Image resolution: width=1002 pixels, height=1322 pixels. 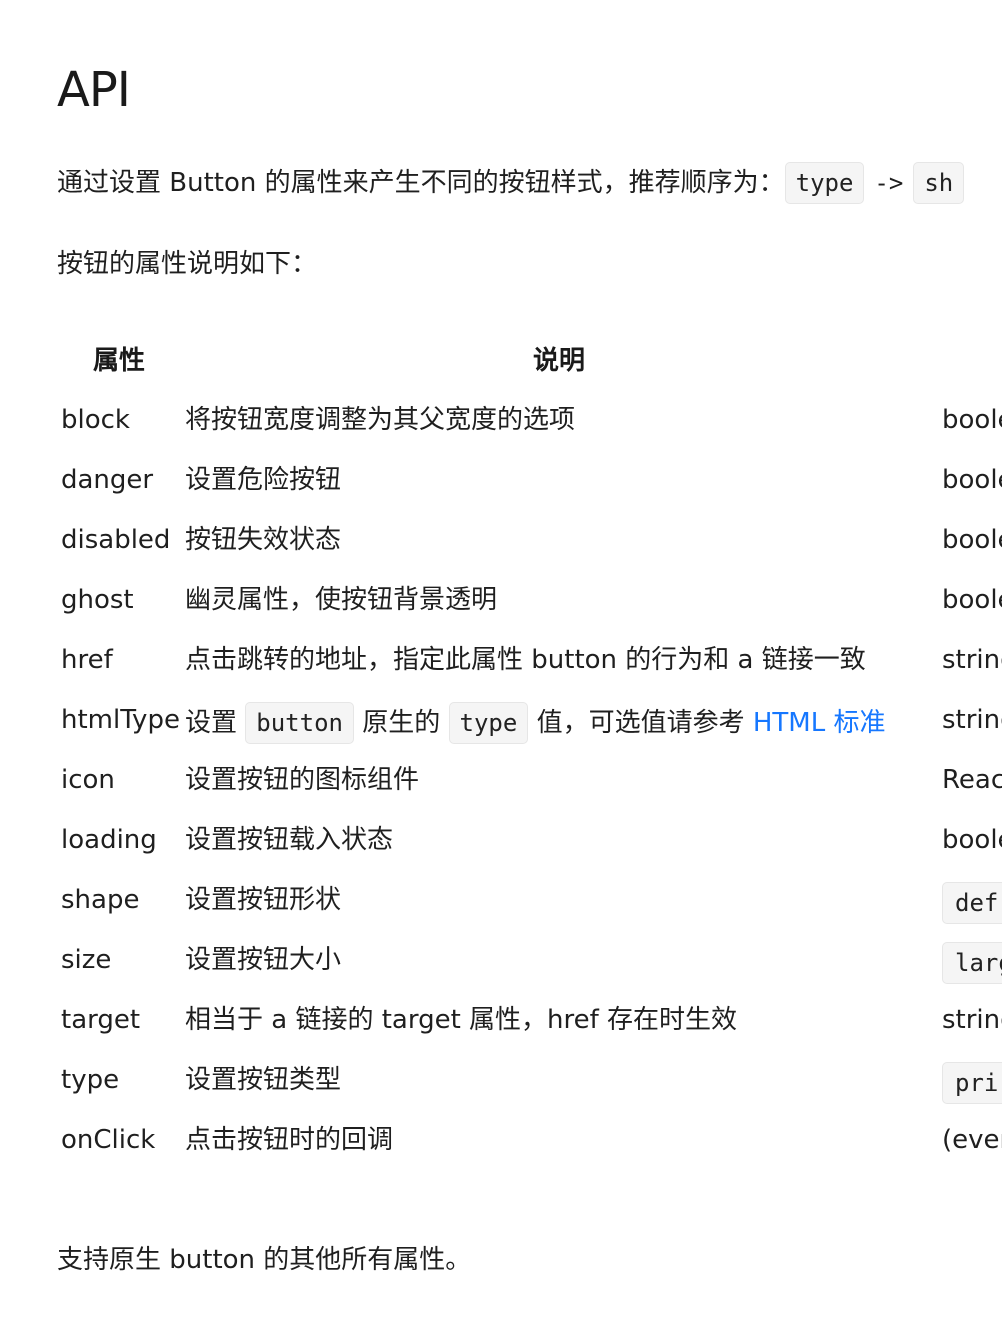 I want to click on prop-description: 设置按钮载入状态, so click(x=289, y=840).